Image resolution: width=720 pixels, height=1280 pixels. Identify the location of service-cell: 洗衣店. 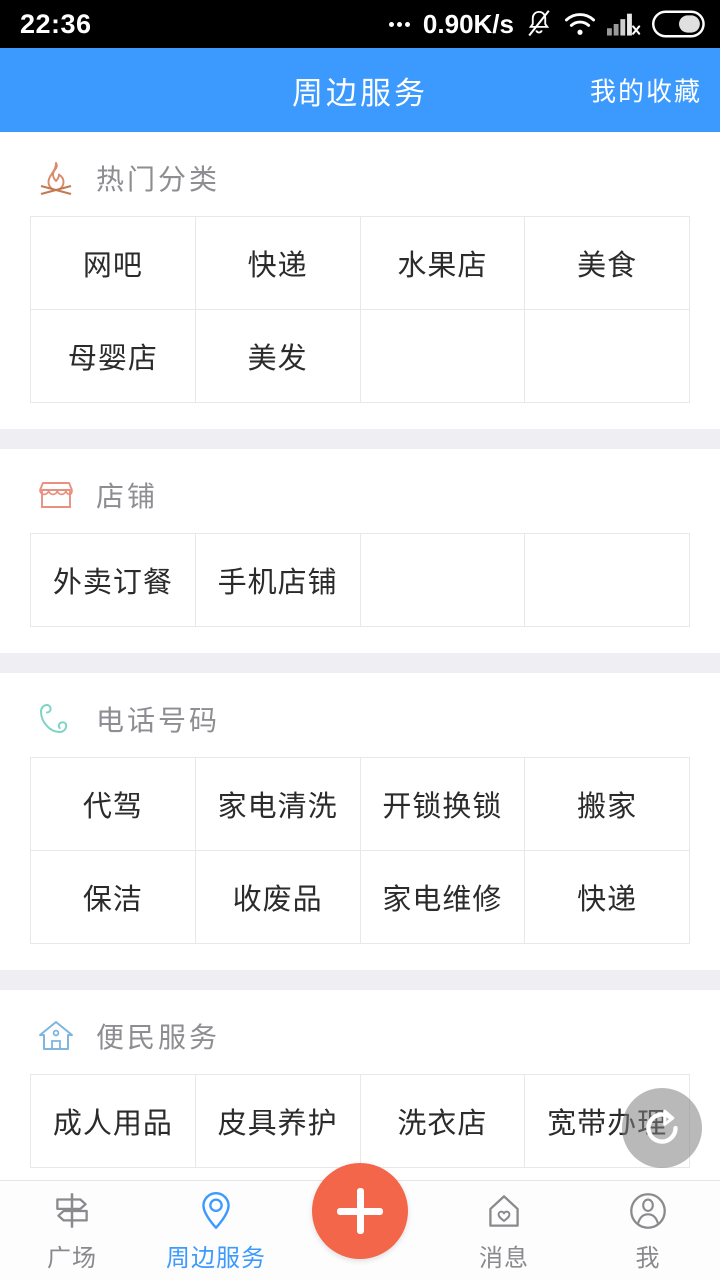
(443, 1121).